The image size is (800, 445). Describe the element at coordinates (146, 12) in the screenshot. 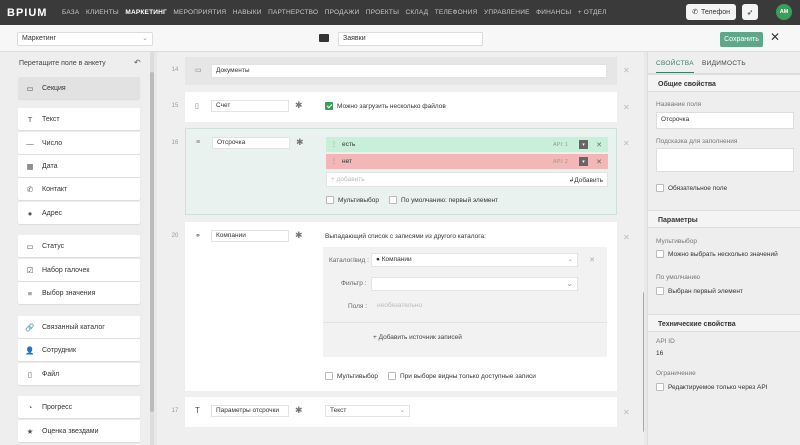

I see `nav-item: МАРКЕТИНГ` at that location.